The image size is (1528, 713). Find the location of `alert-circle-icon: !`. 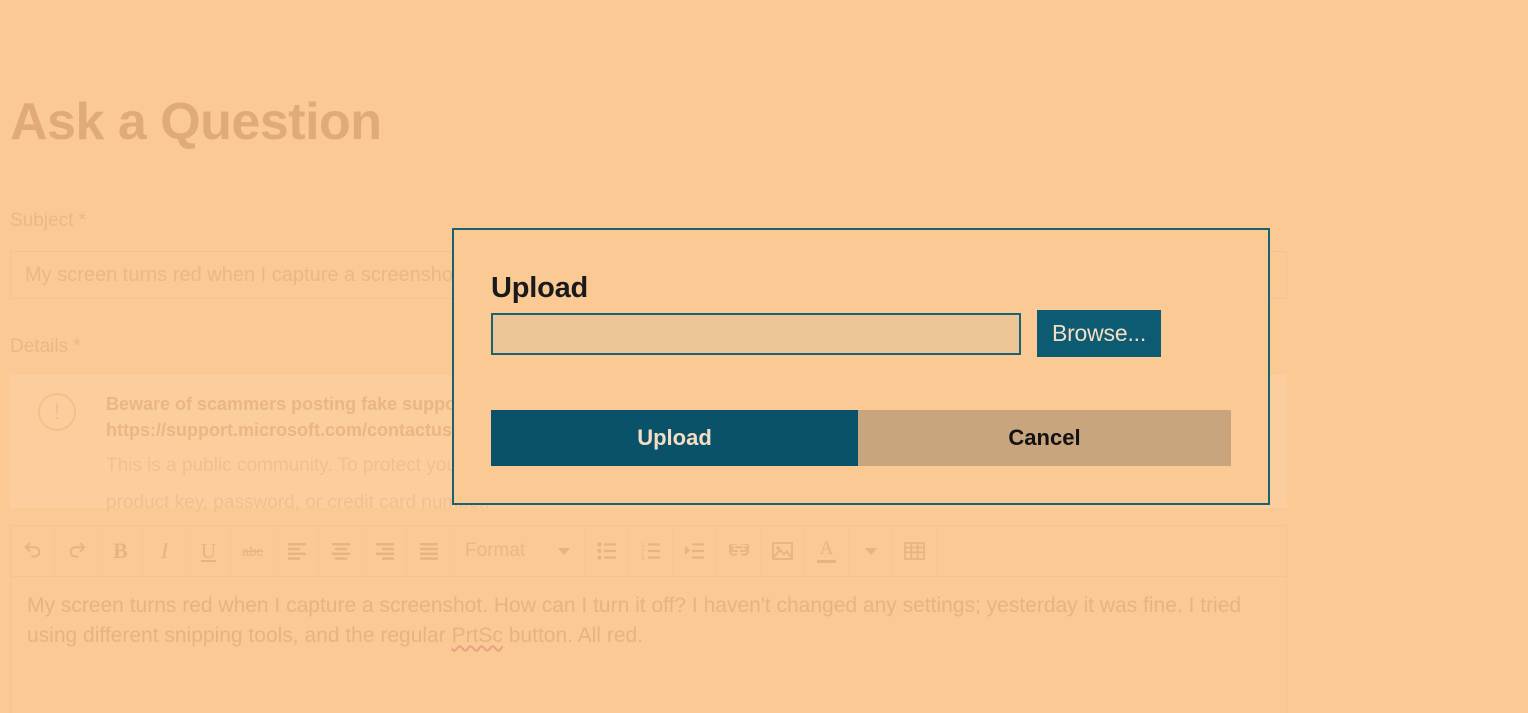

alert-circle-icon: ! is located at coordinates (57, 412).